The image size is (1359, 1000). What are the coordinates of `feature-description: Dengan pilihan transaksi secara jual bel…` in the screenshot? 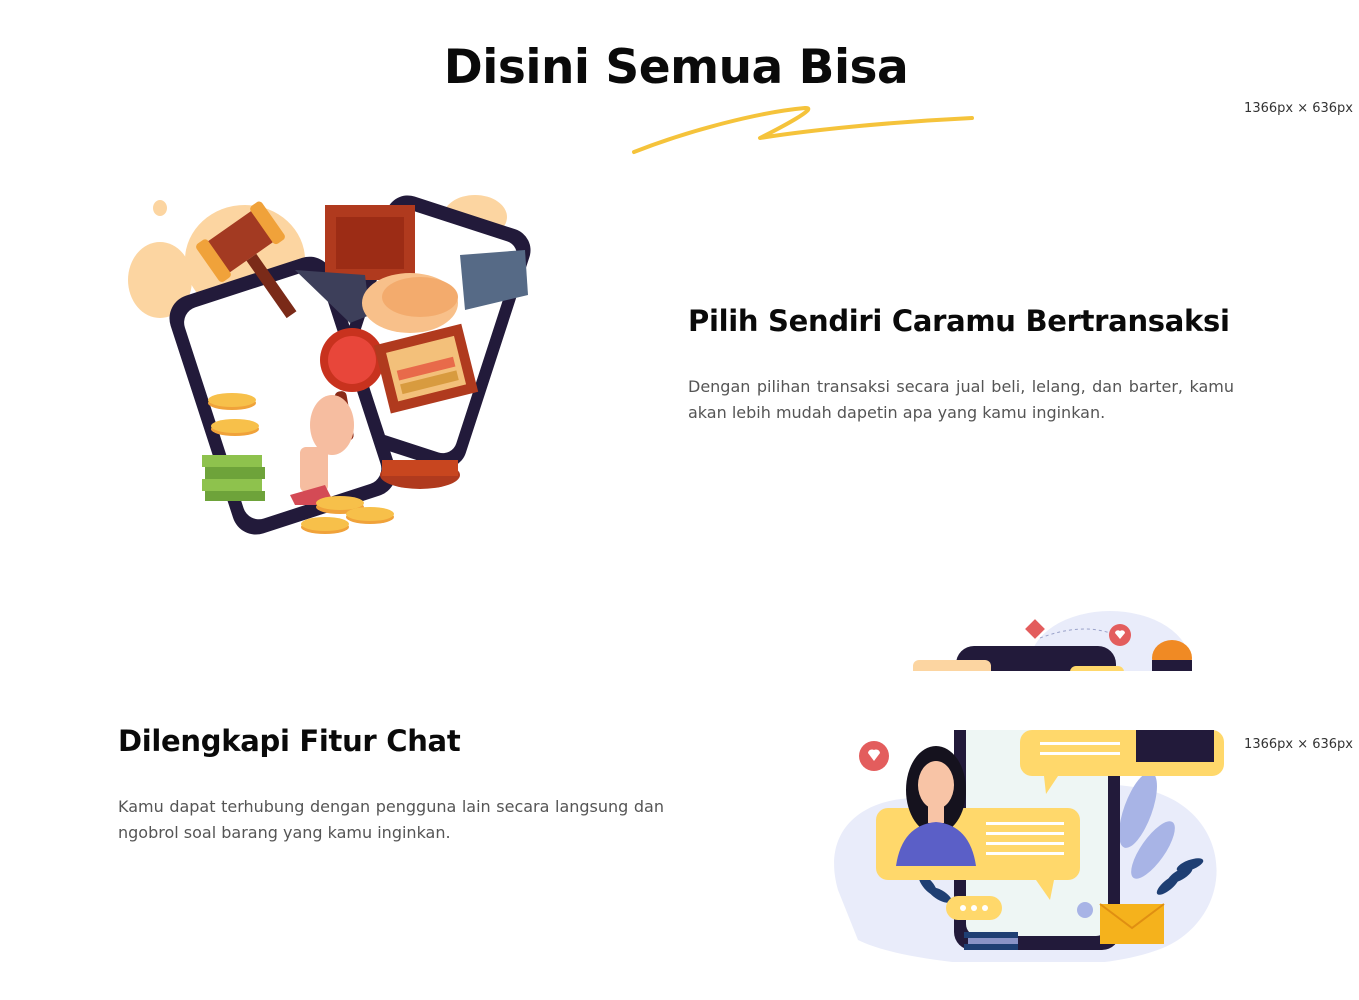 It's located at (961, 399).